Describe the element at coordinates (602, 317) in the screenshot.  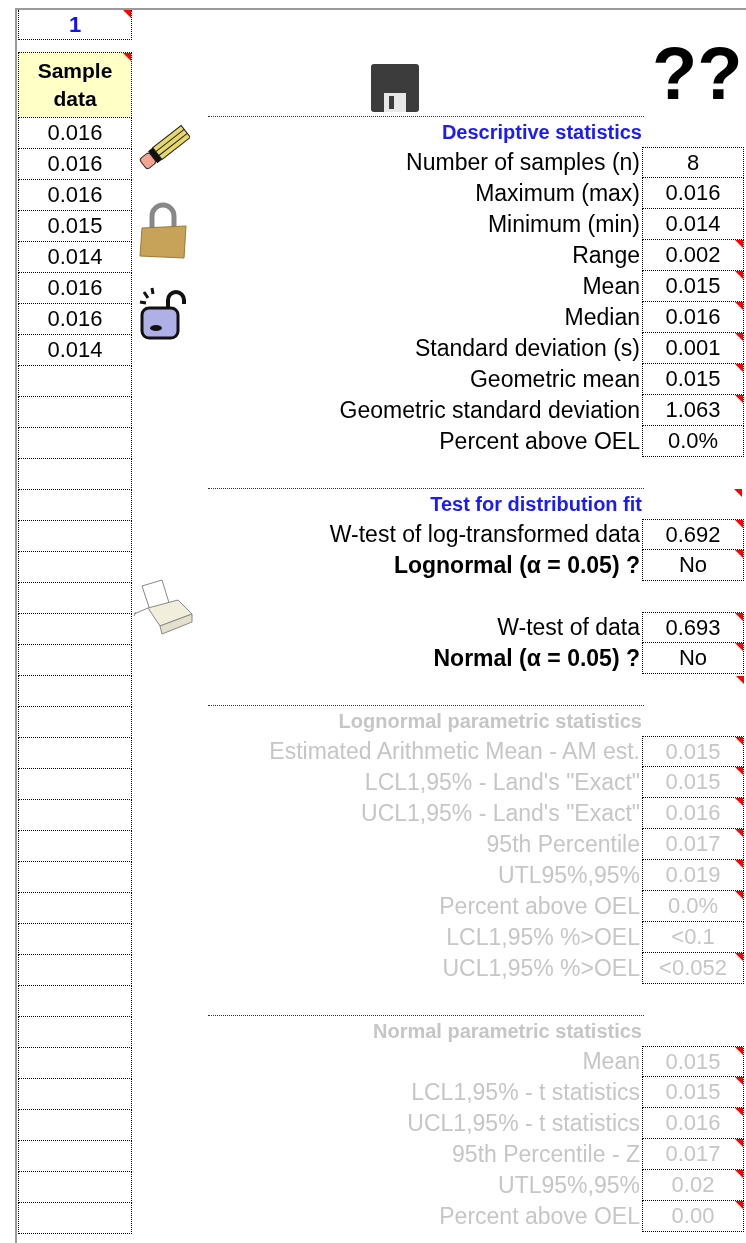
I see `stat-label: Median` at that location.